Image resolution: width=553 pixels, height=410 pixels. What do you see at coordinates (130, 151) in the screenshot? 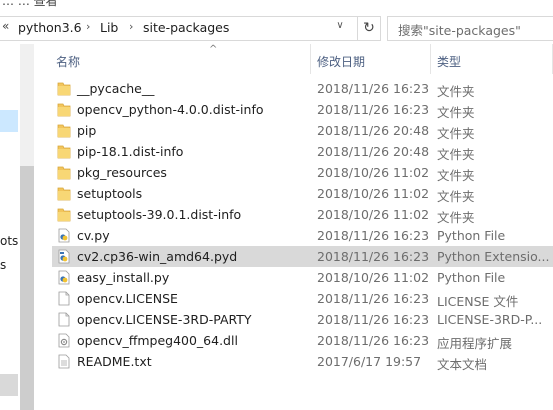
I see `file-name: pip-18.1.dist-info` at bounding box center [130, 151].